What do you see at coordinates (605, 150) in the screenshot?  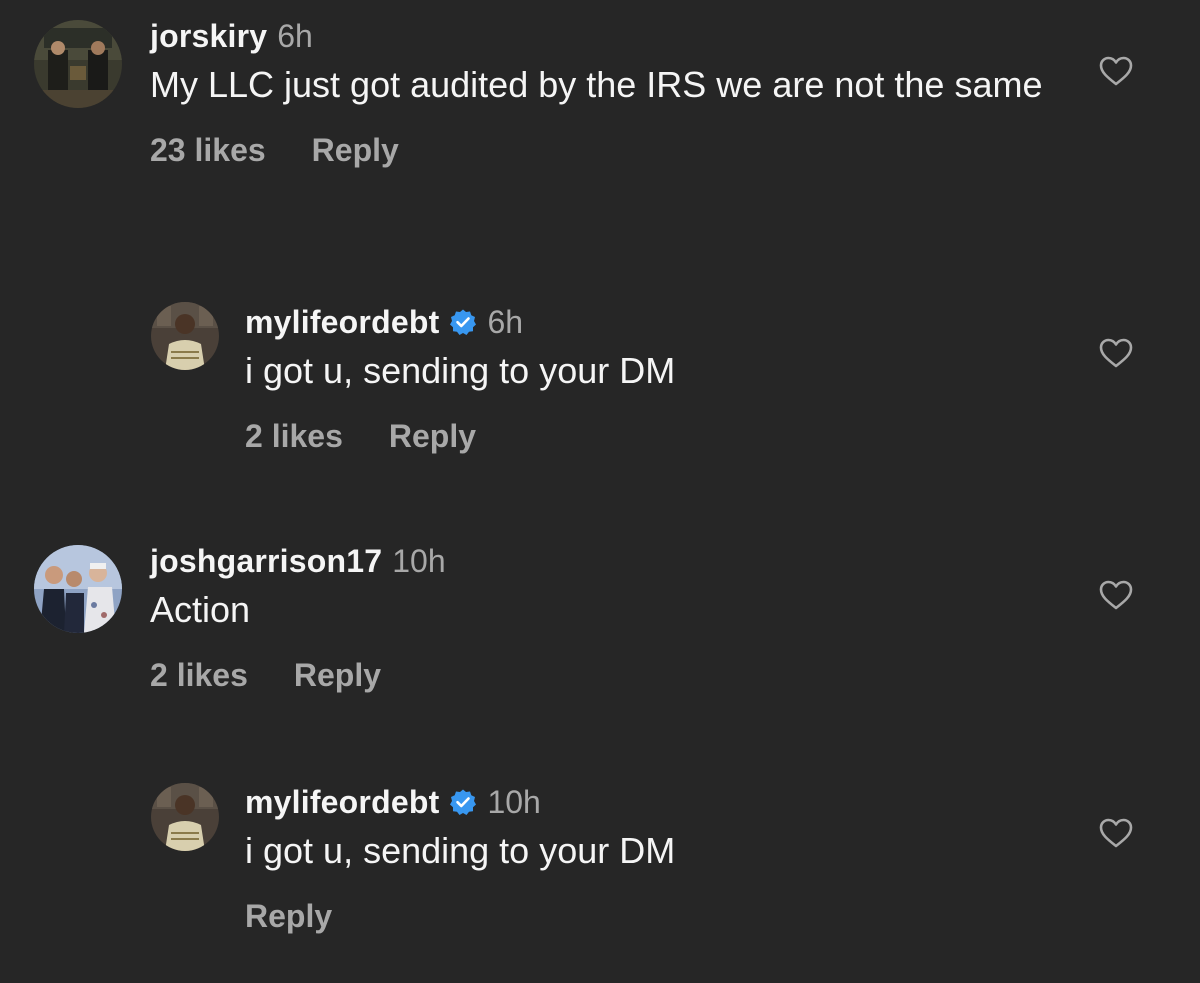 I see `comment-actions: 23 likes Reply` at bounding box center [605, 150].